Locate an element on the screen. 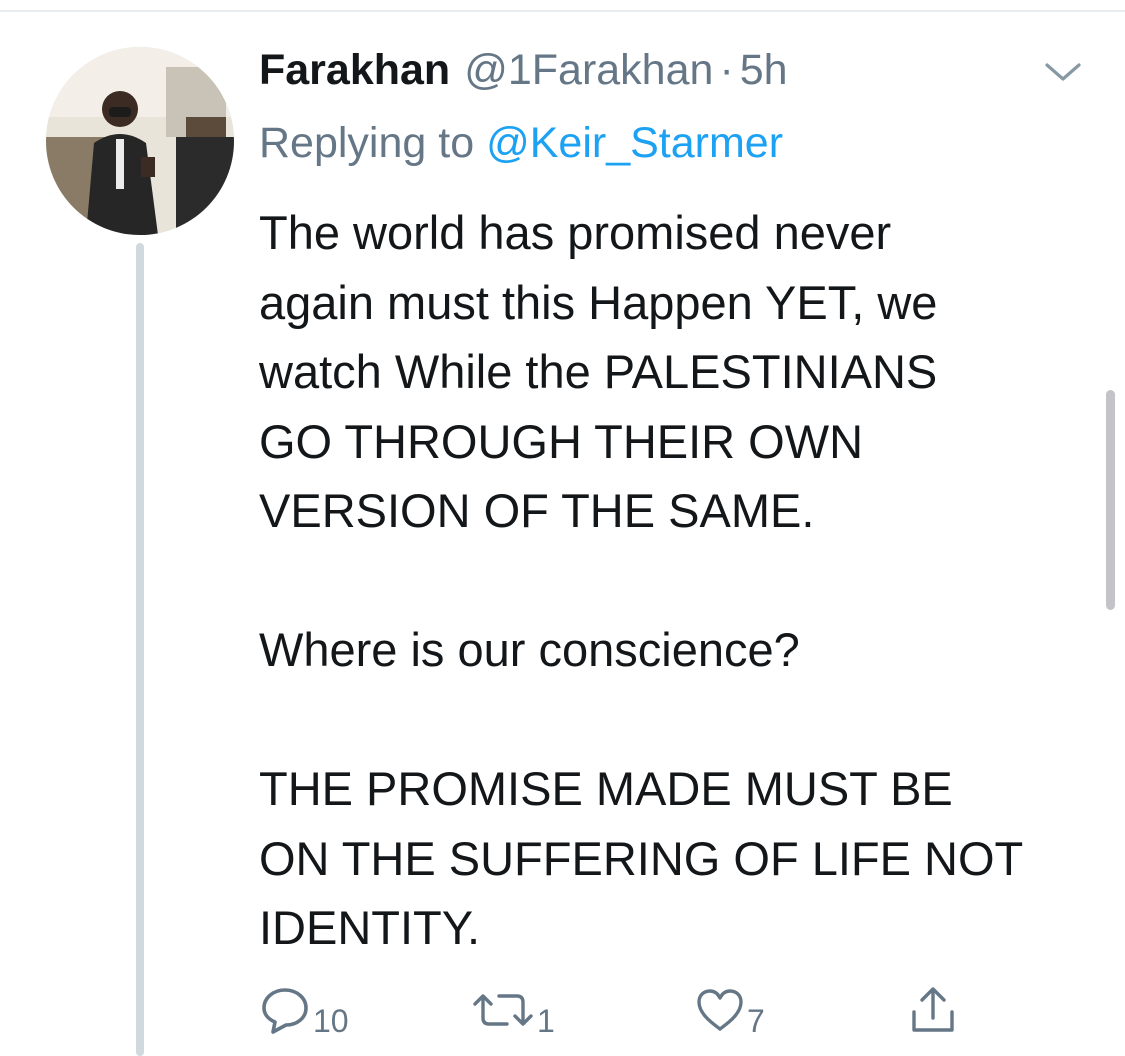  retweet-button: 1 is located at coordinates (513, 1010).